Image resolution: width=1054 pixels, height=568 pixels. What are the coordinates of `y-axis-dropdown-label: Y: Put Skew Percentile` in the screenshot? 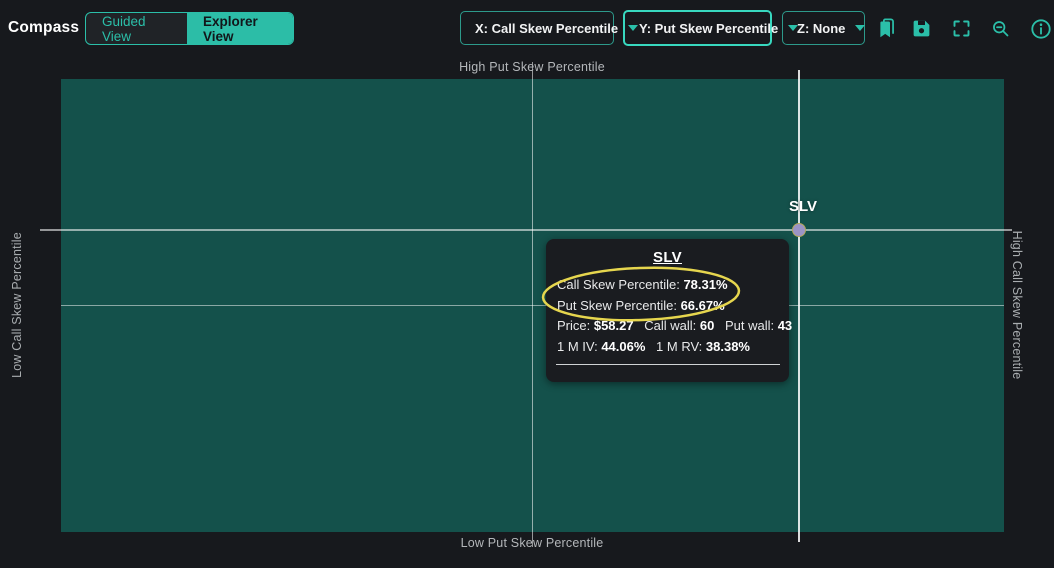 It's located at (709, 28).